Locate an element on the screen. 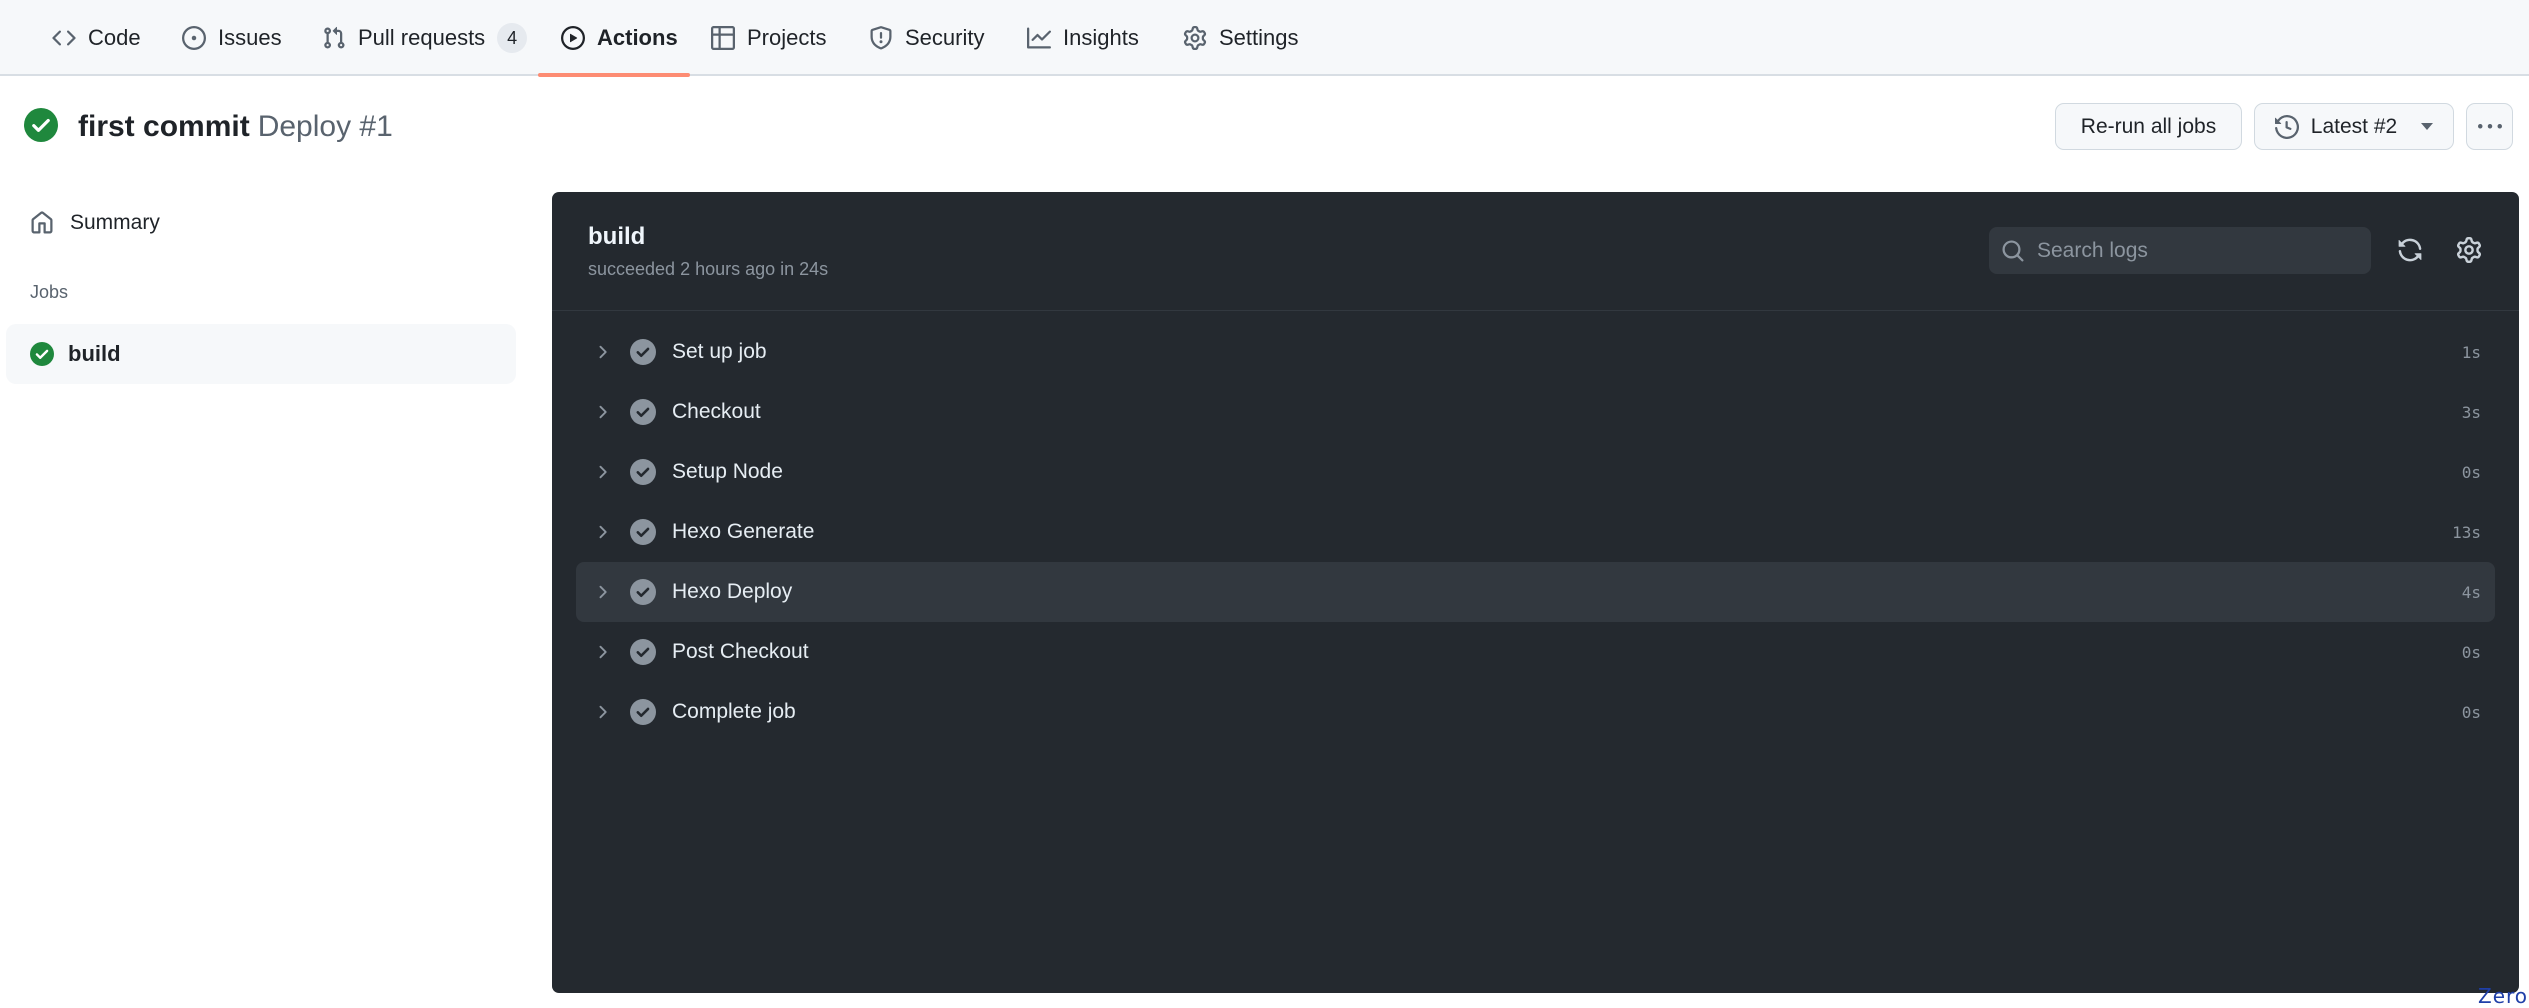 The image size is (2529, 1008). step-duration: 3s is located at coordinates (2471, 412).